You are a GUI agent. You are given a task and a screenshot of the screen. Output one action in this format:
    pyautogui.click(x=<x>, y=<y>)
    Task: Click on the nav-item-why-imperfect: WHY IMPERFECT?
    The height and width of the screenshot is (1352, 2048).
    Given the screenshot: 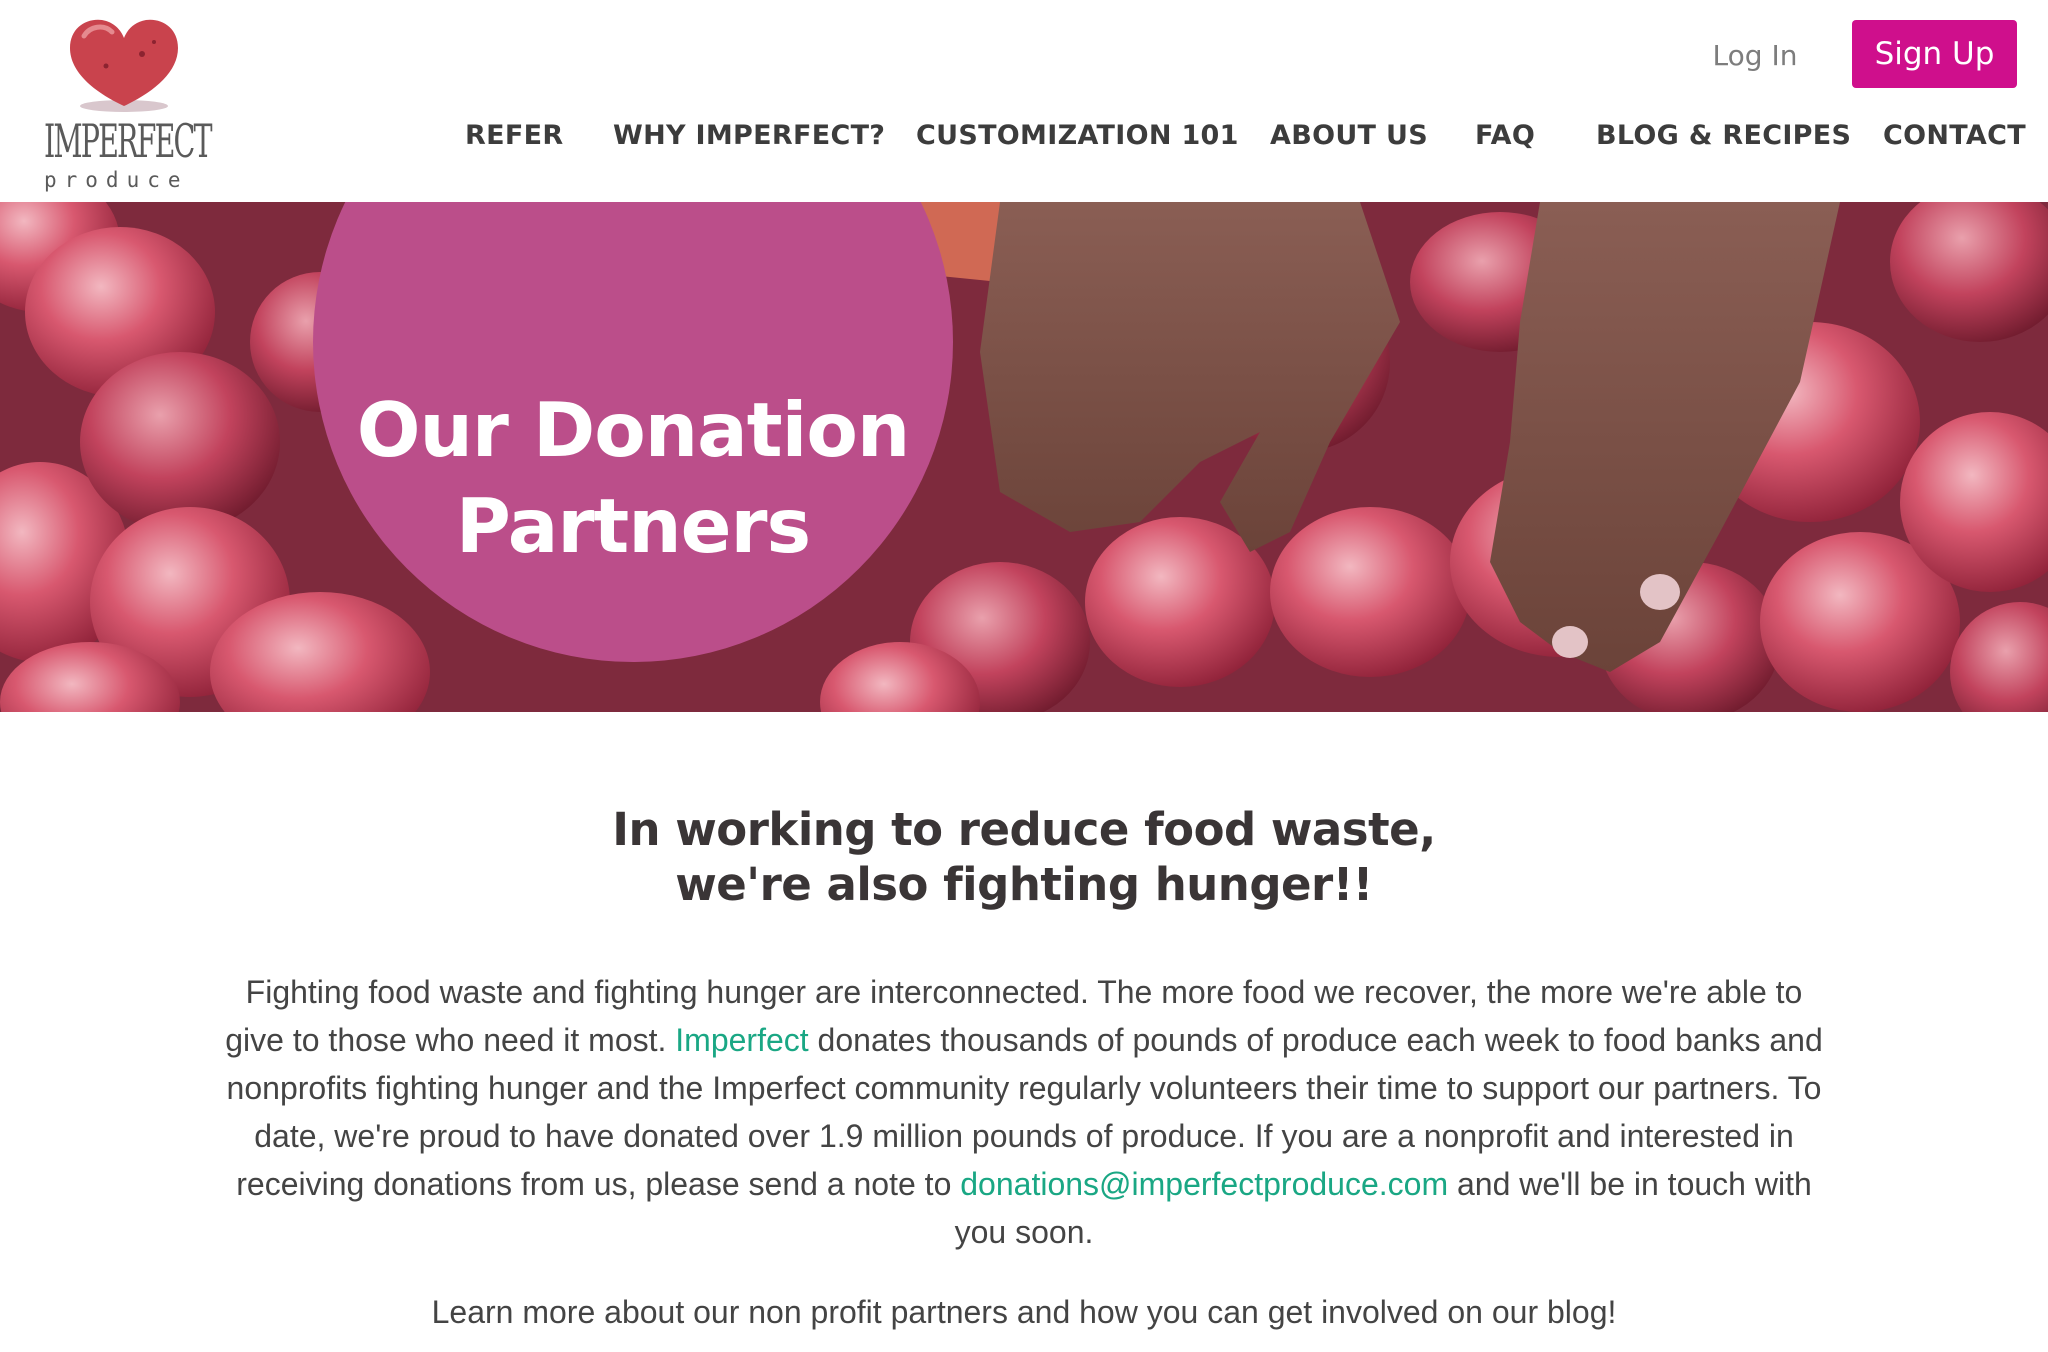 What is the action you would take?
    pyautogui.click(x=749, y=136)
    